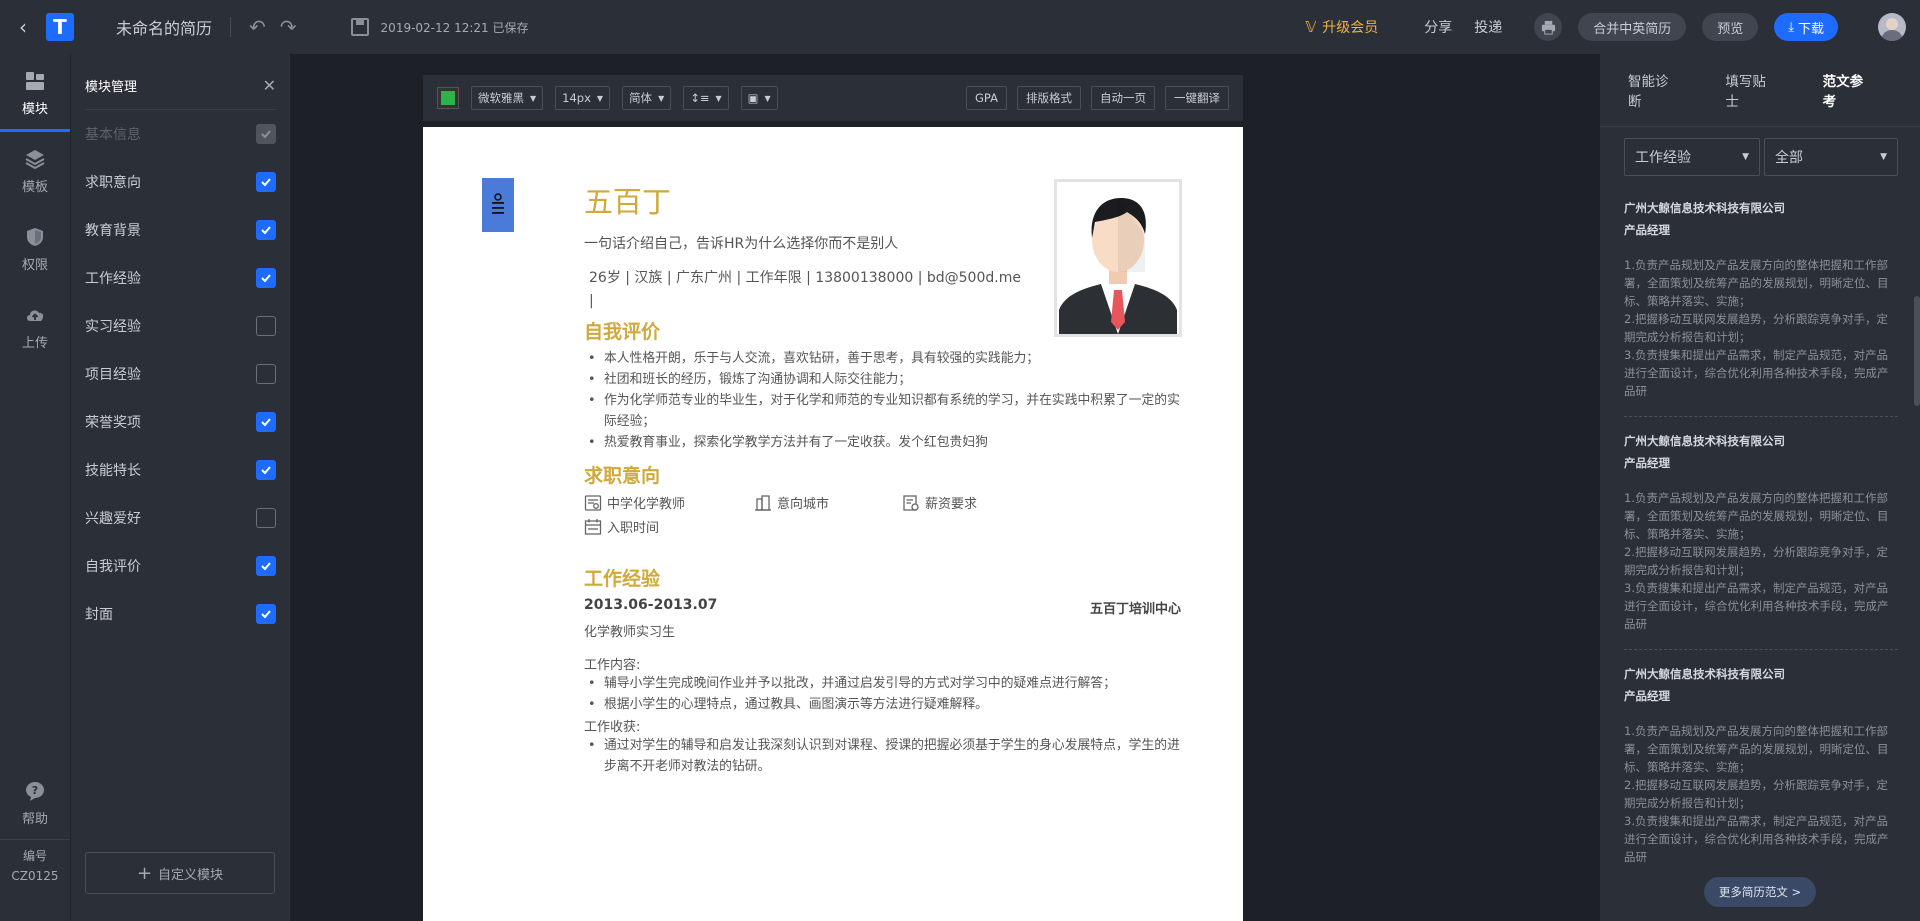 The image size is (1920, 921). I want to click on sample-company: 广州大鲸信息技术科技有限公司, so click(1704, 441).